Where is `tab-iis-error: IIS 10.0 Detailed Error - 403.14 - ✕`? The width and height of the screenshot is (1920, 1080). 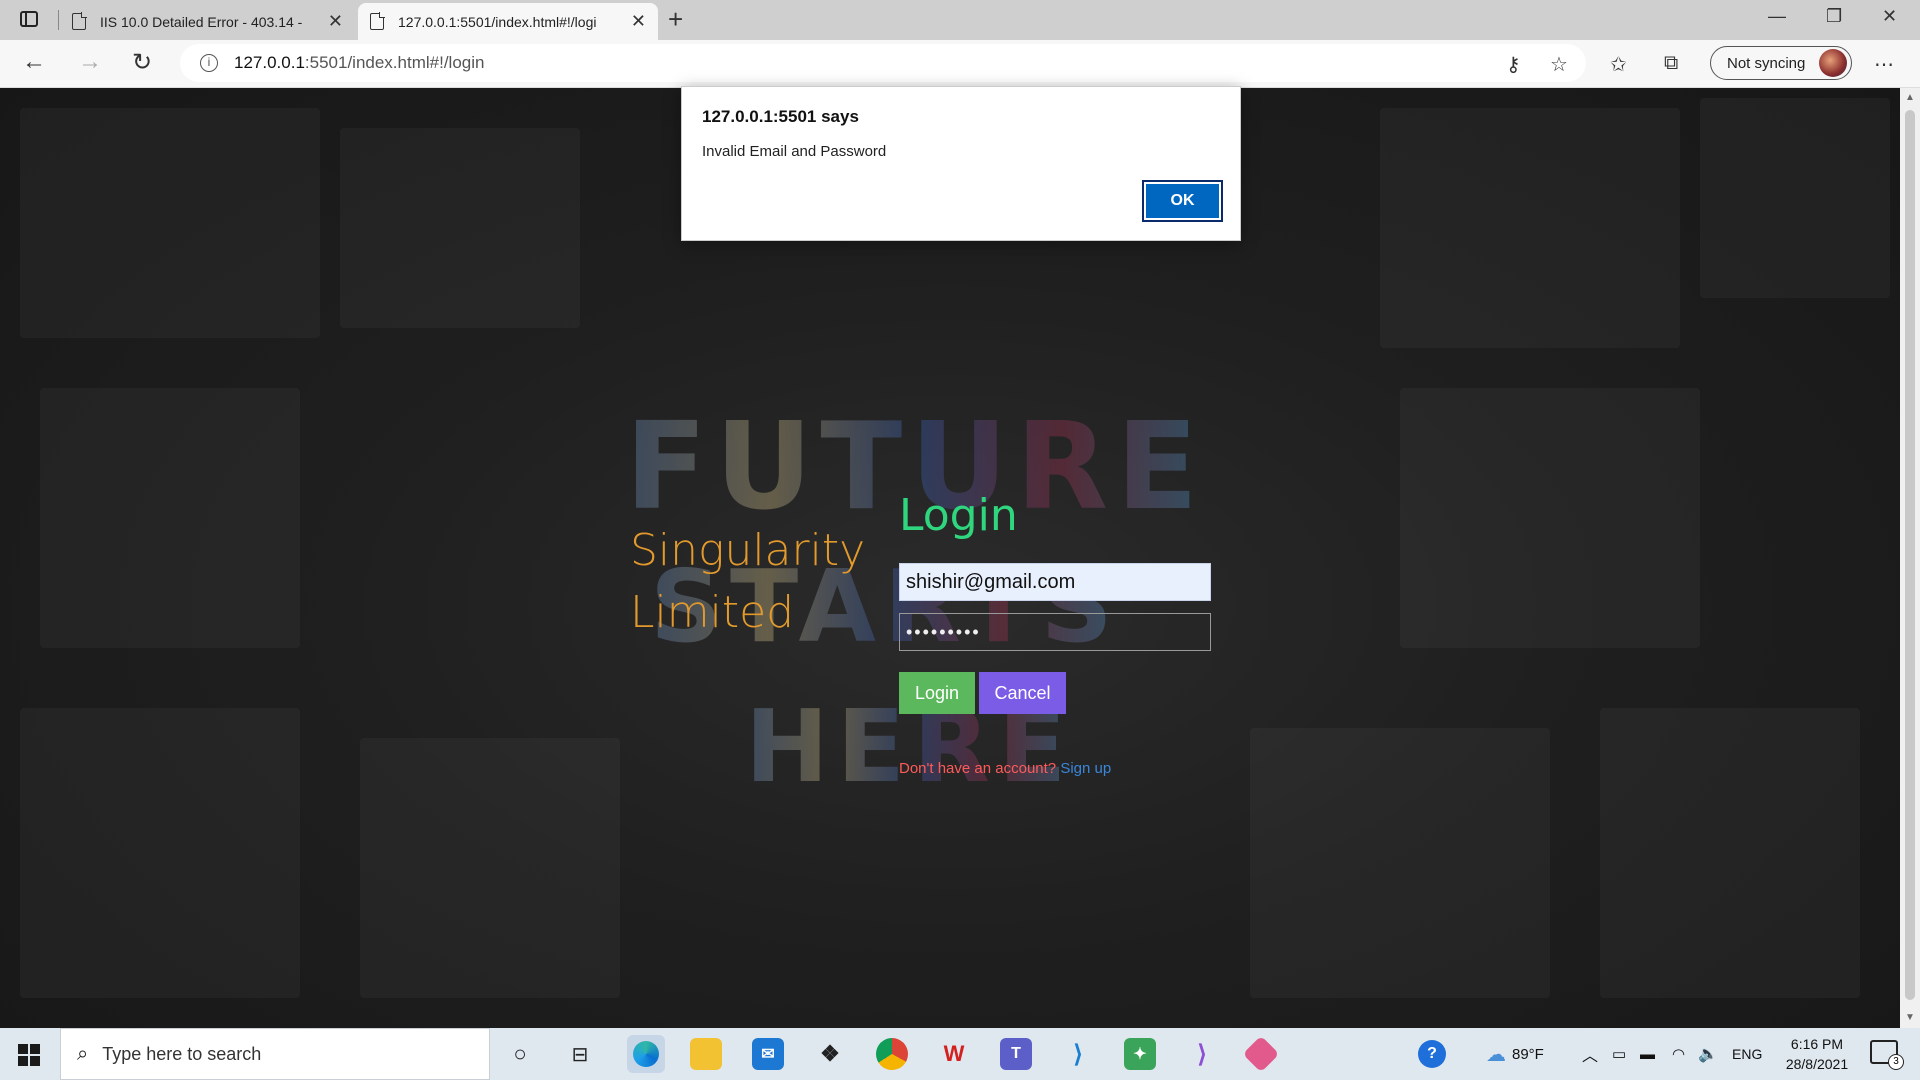
tab-iis-error: IIS 10.0 Detailed Error - 403.14 - ✕ is located at coordinates (207, 21).